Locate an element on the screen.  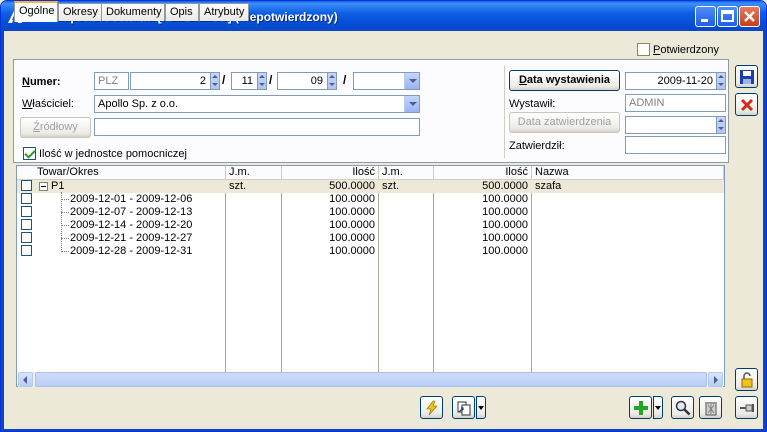
issued-by-field: ADMIN is located at coordinates (675, 103).